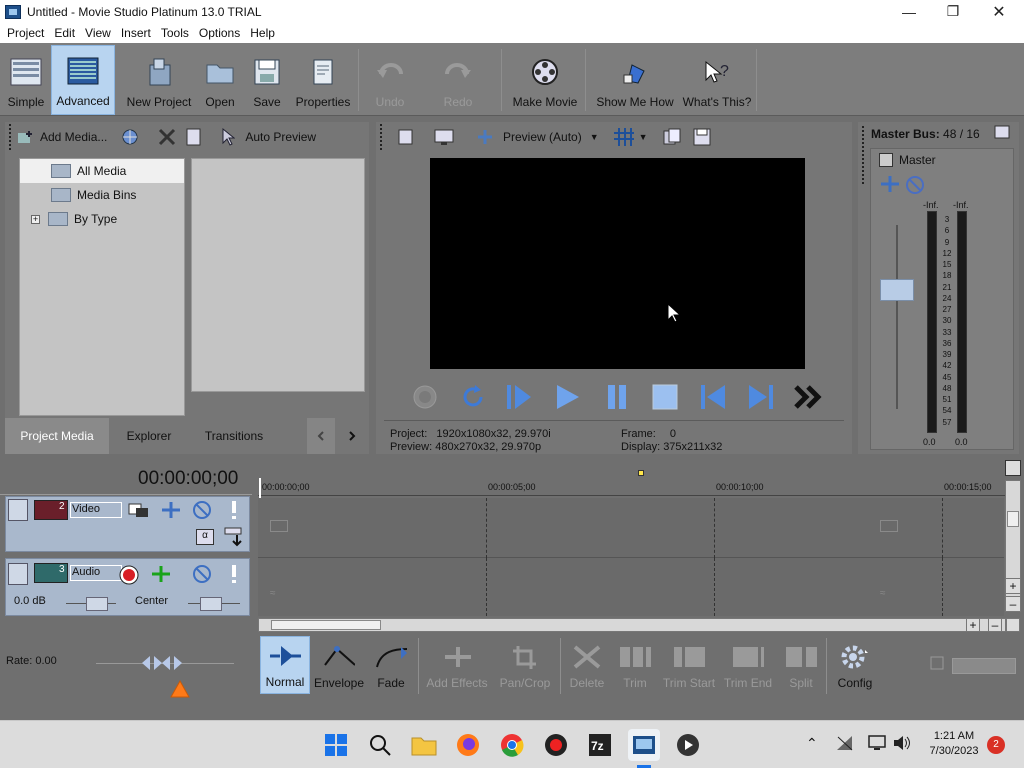  I want to click on tree-item-by-type: + By Type, so click(102, 219).